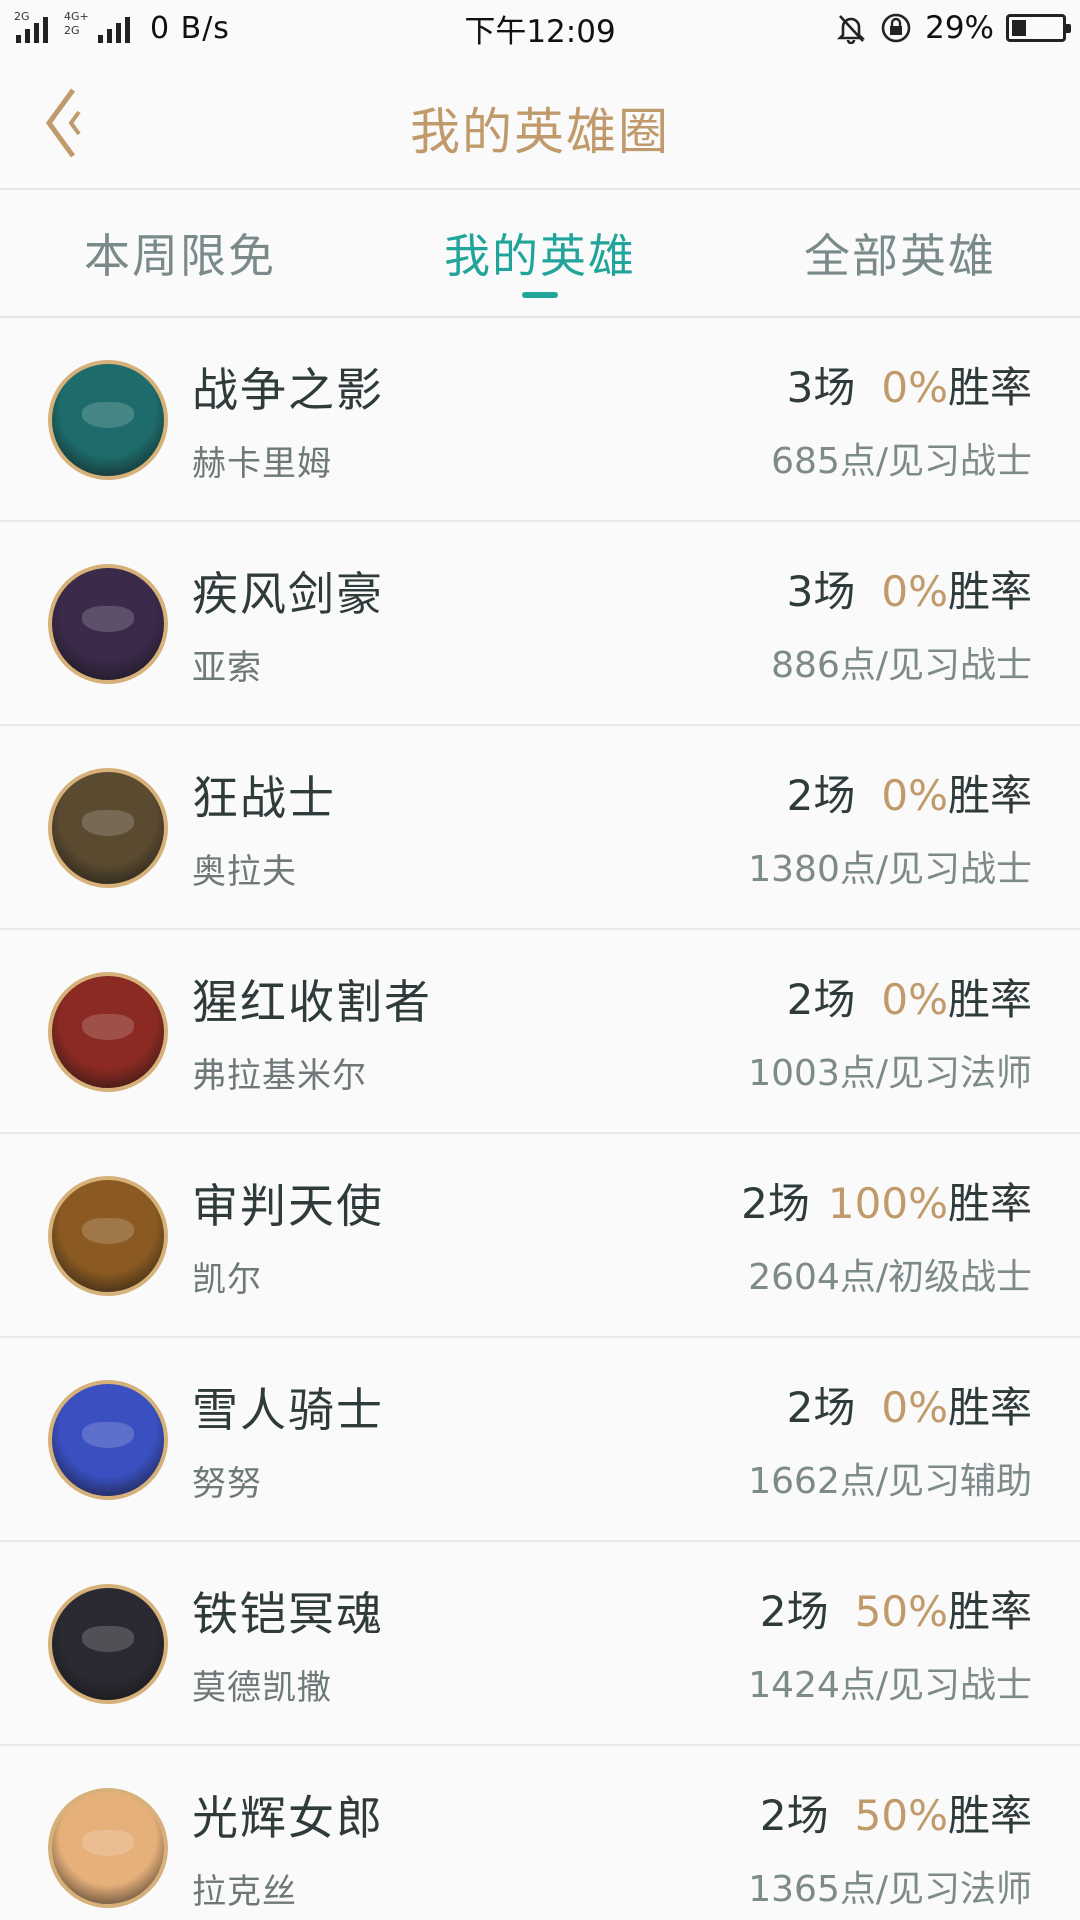  Describe the element at coordinates (288, 390) in the screenshot. I see `hero-name: 战争之影` at that location.